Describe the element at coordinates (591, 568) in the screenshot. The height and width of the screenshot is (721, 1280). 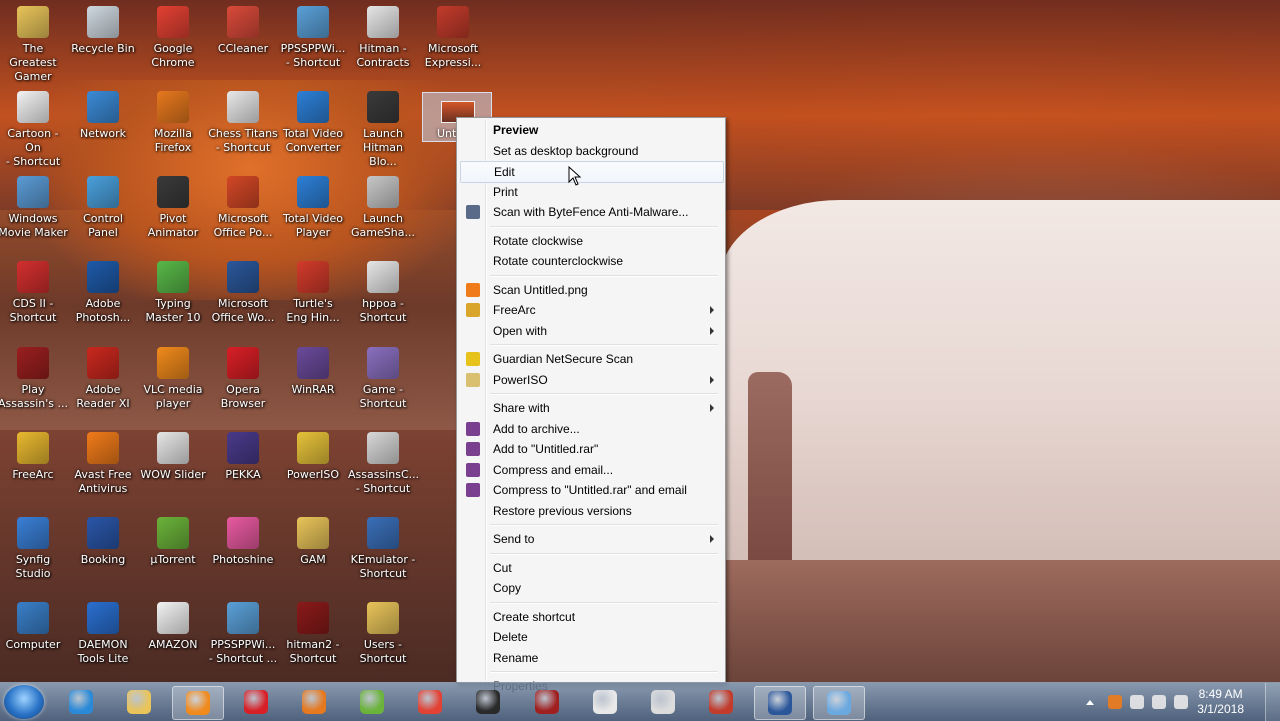
I see `menu-item-cut: Cut` at that location.